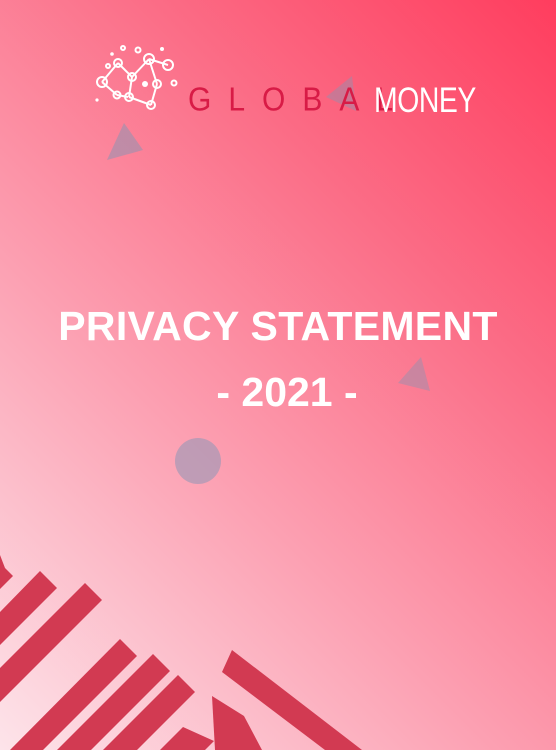 The height and width of the screenshot is (750, 556). Describe the element at coordinates (425, 99) in the screenshot. I see `logo-word-money: MONEY` at that location.